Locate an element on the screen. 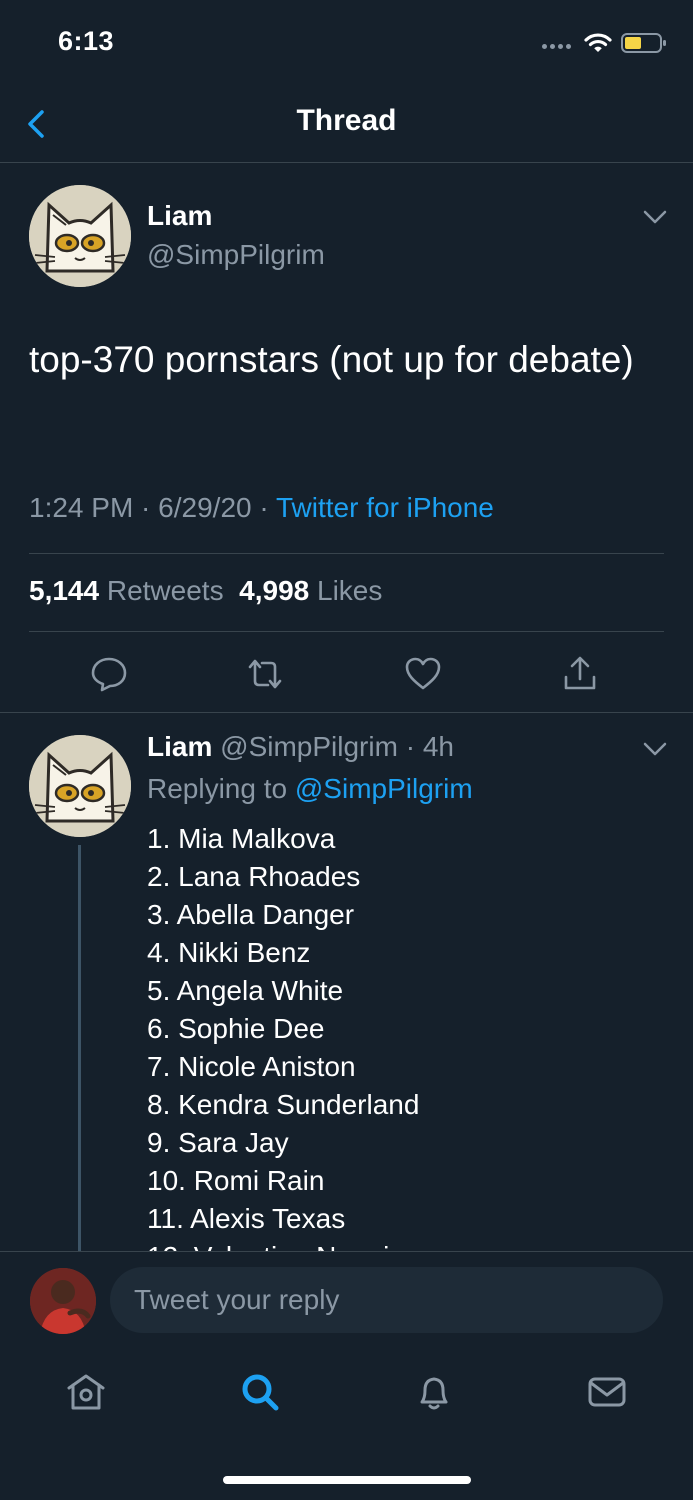 This screenshot has height=1500, width=693. search-icon is located at coordinates (260, 1392).